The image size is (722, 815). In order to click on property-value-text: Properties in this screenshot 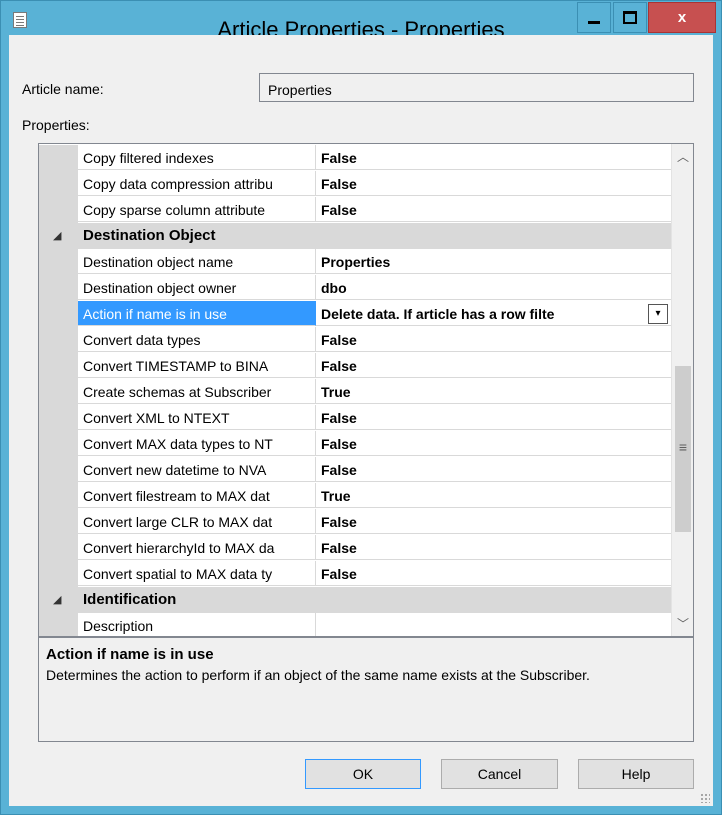, I will do `click(356, 262)`.